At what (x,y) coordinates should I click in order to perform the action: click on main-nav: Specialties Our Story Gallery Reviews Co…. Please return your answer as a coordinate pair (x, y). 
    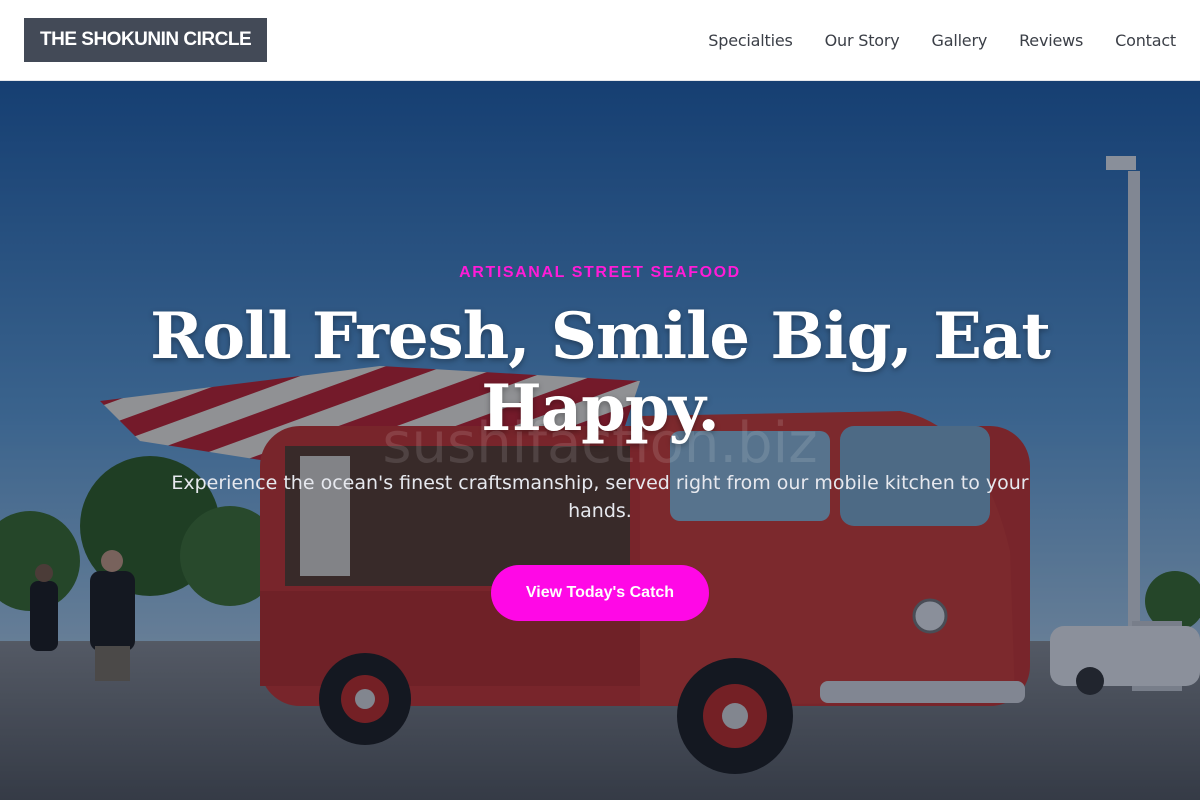
    Looking at the image, I should click on (942, 40).